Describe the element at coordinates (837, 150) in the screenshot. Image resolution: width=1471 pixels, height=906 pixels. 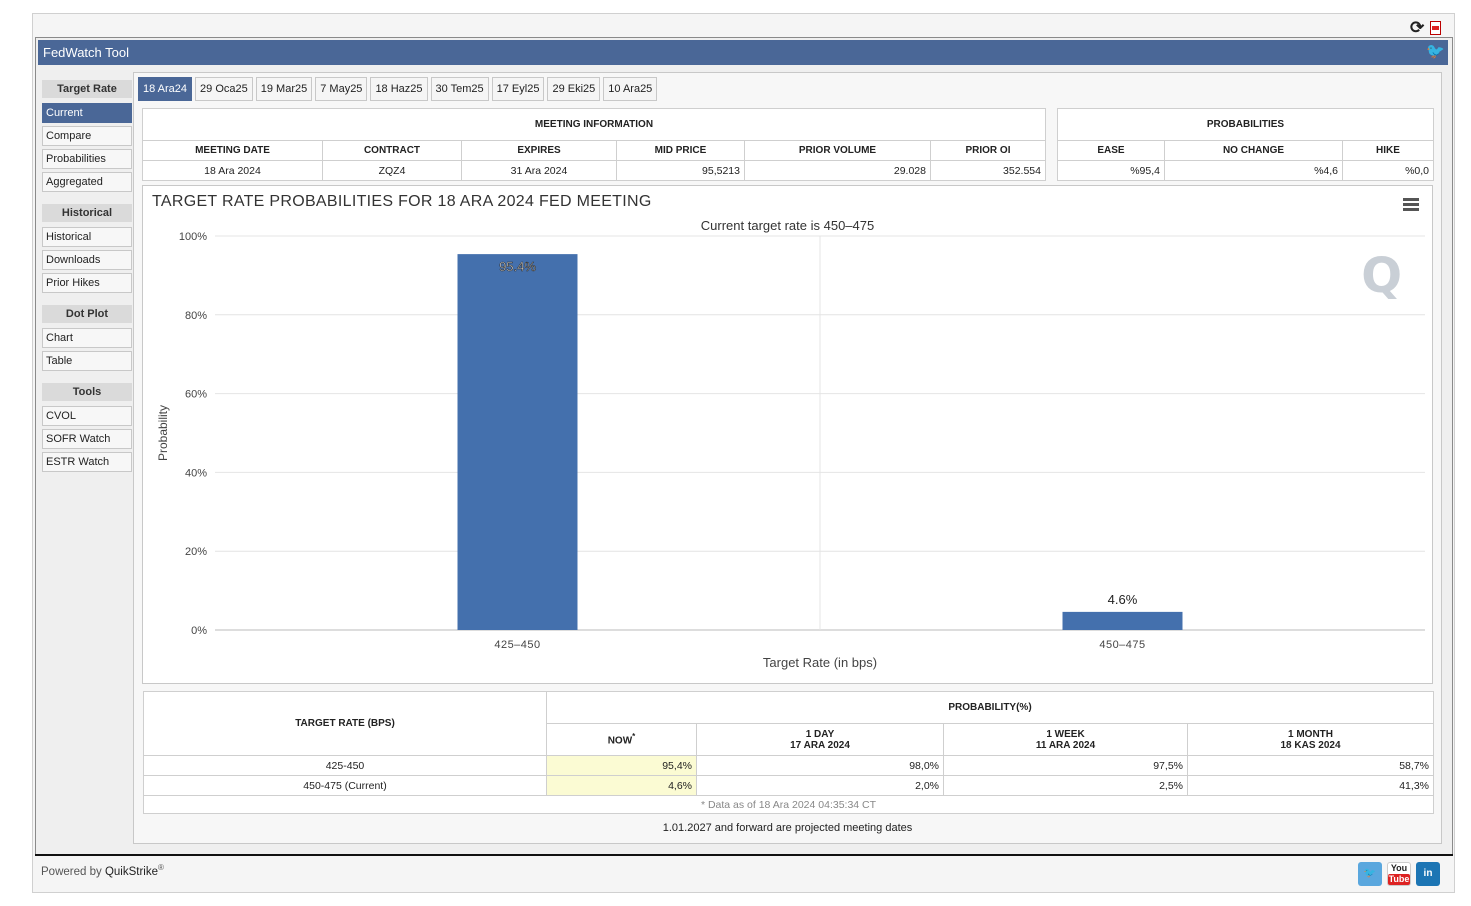
I see `col-header: PRIOR VOLUME` at that location.